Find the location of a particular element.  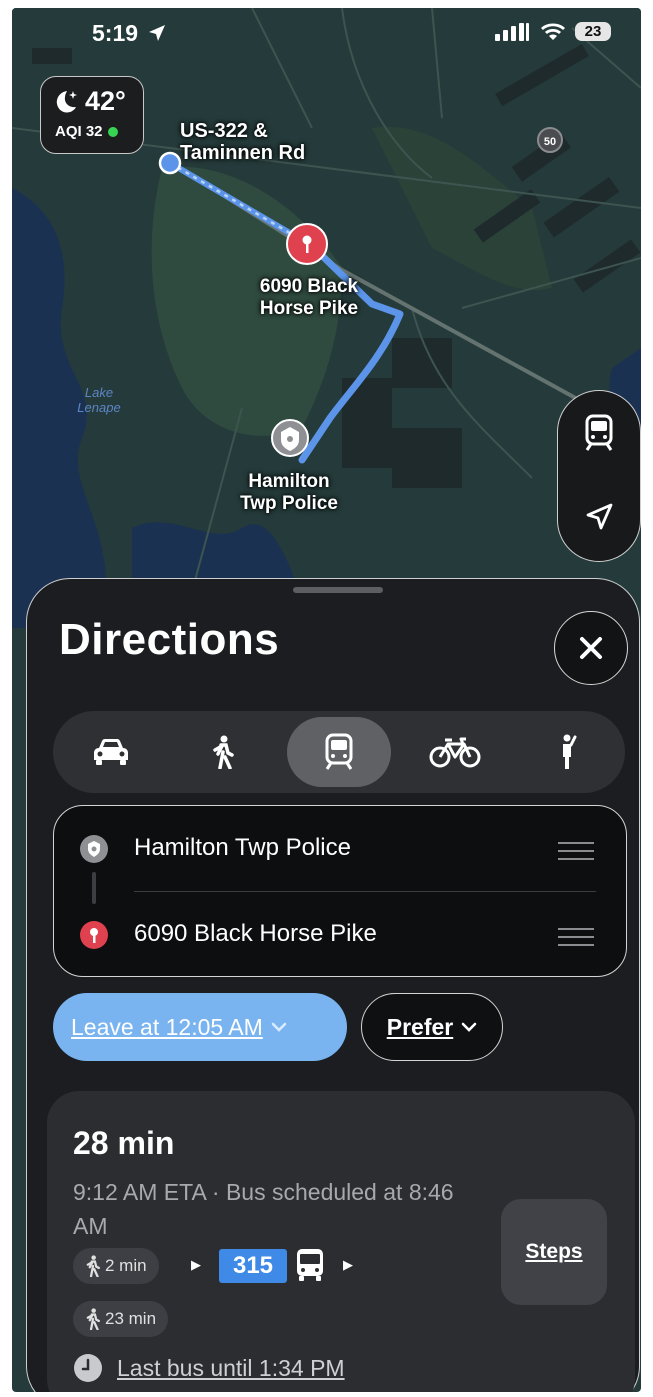

cellular-signal-icon is located at coordinates (512, 31).